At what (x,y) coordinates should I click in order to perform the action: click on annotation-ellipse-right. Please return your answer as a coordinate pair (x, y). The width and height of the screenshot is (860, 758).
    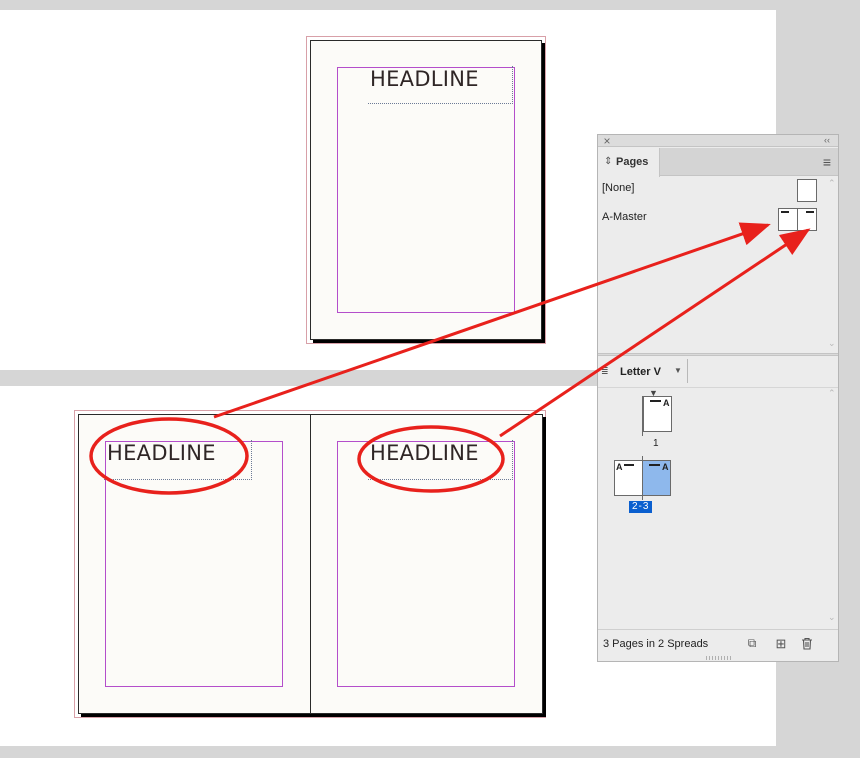
    Looking at the image, I should click on (431, 459).